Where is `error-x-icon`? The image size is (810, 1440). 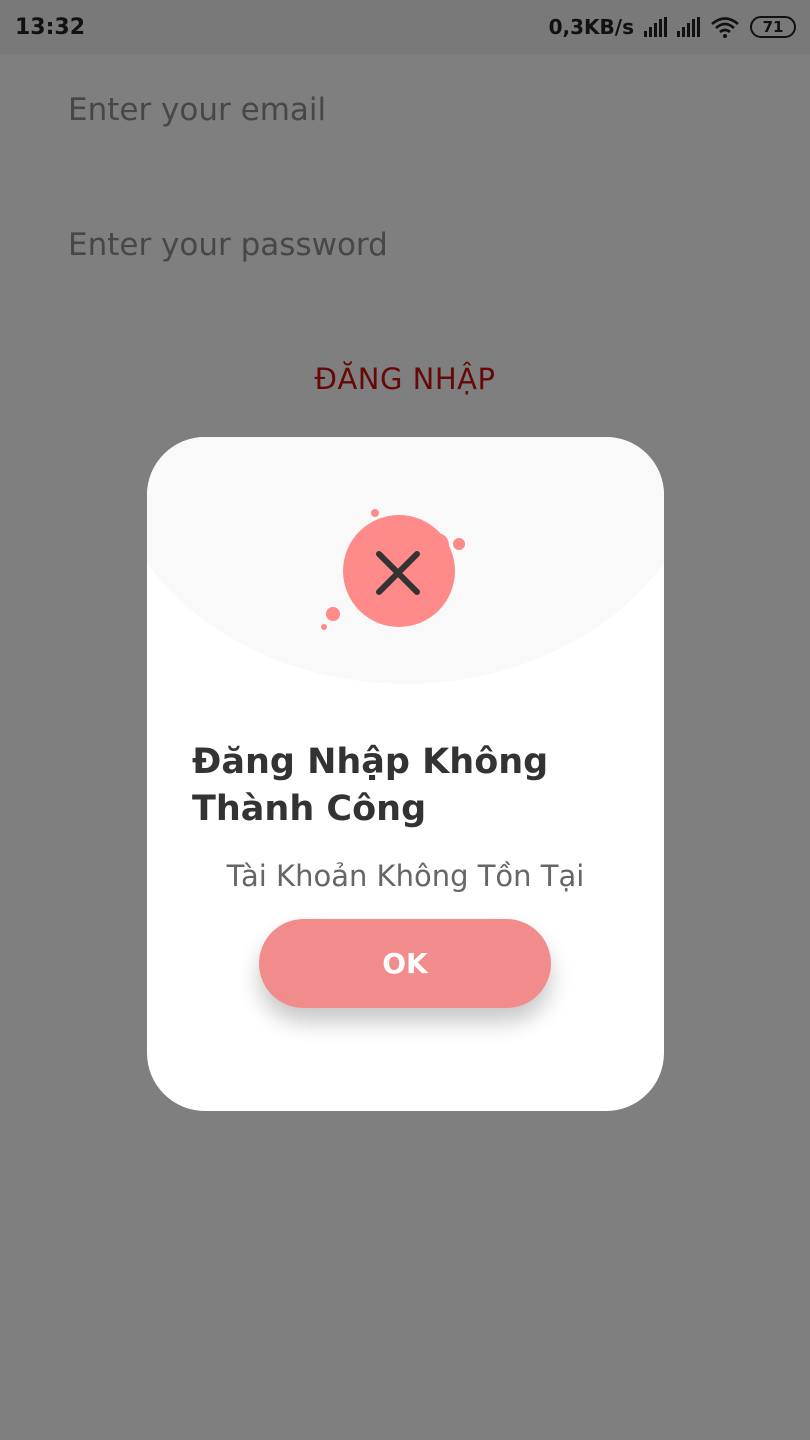
error-x-icon is located at coordinates (393, 569).